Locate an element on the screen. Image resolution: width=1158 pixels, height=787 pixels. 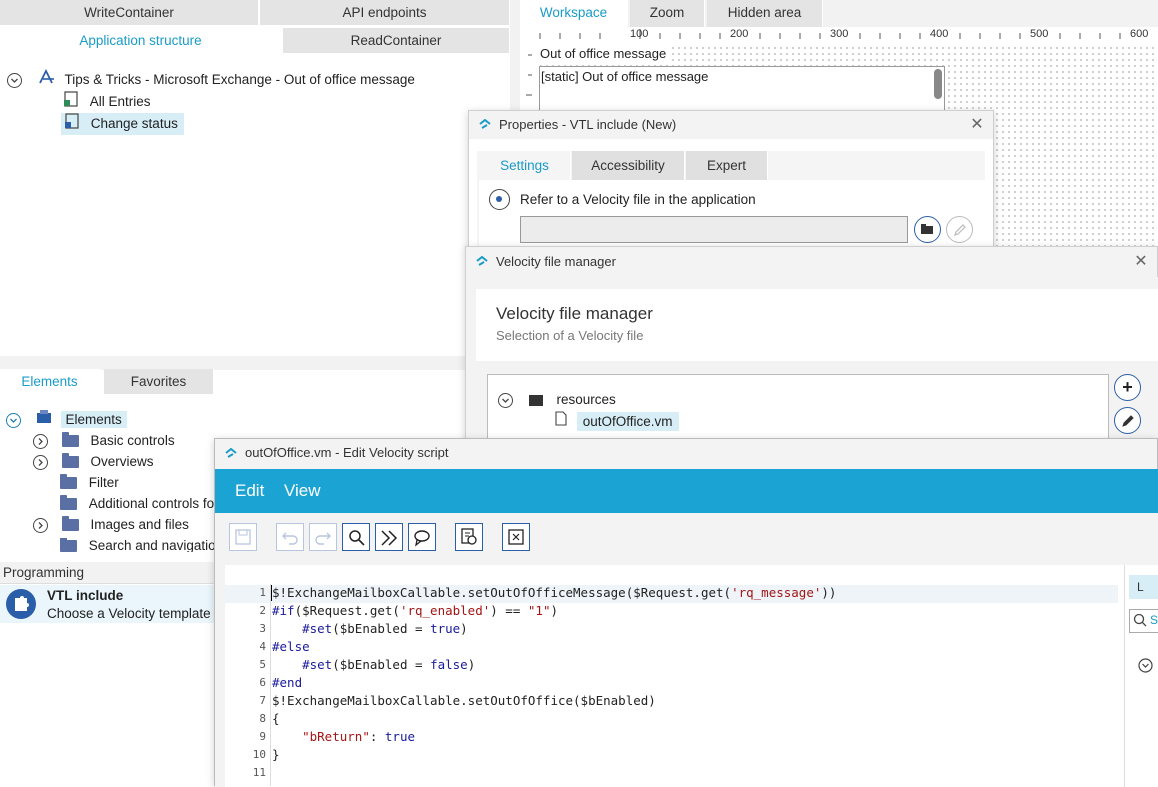
format-button is located at coordinates (469, 537).